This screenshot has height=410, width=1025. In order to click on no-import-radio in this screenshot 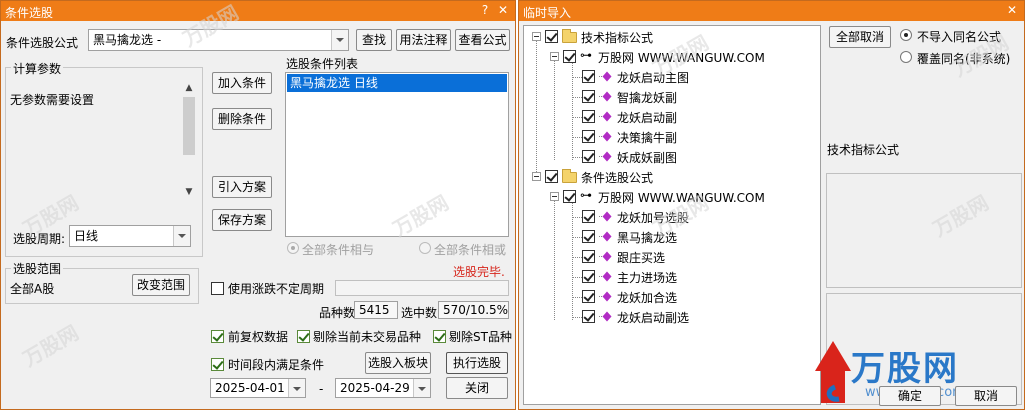, I will do `click(906, 35)`.